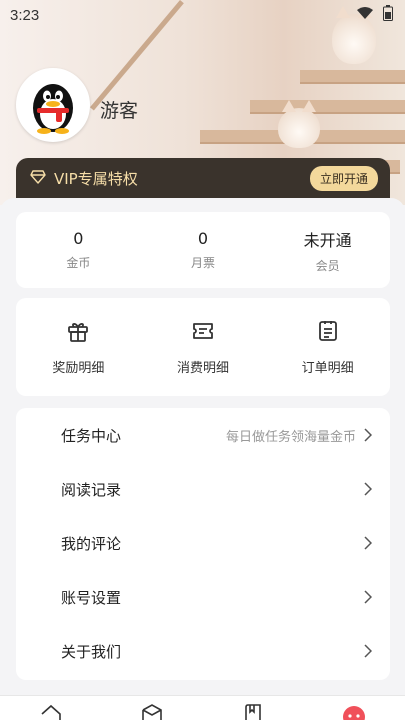 The image size is (405, 720). I want to click on gift-icon, so click(78, 333).